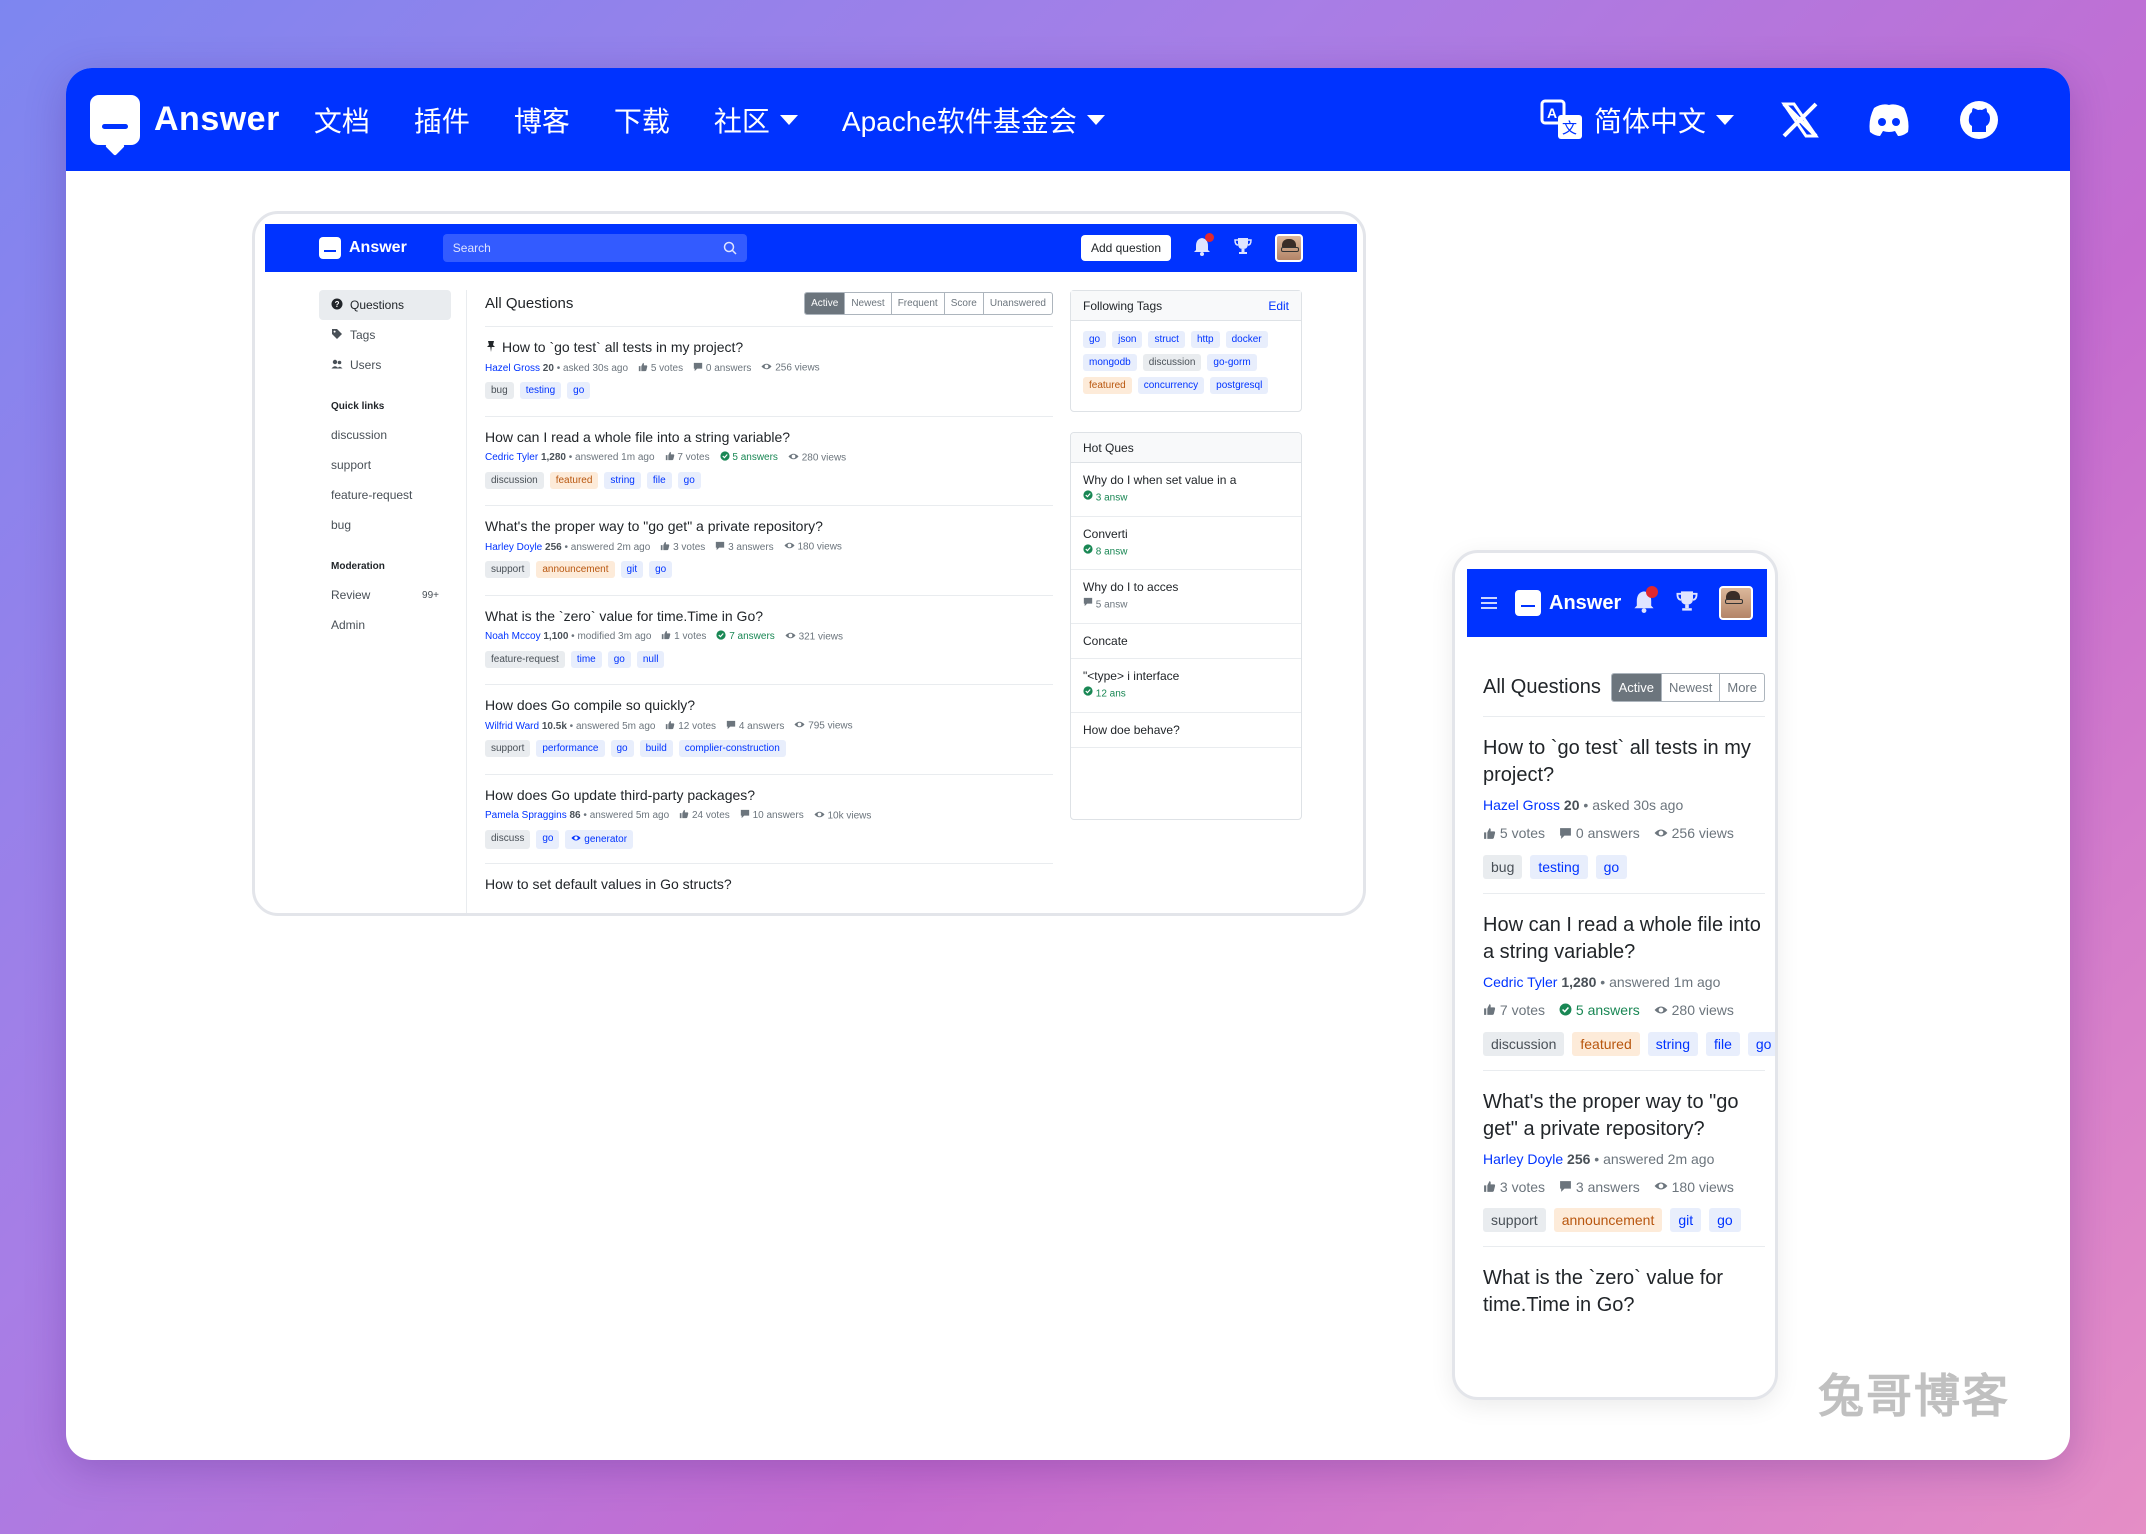 The width and height of the screenshot is (2146, 1534). What do you see at coordinates (732, 748) in the screenshot?
I see `tag: complier-construction` at bounding box center [732, 748].